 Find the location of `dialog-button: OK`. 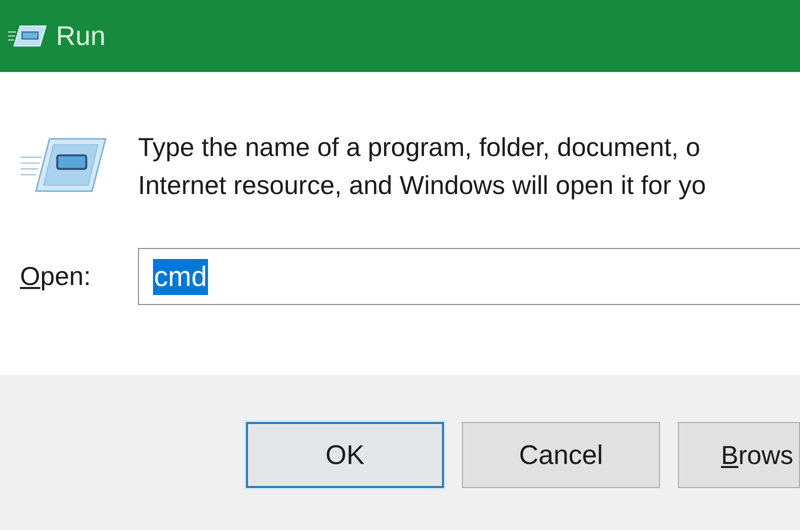

dialog-button: OK is located at coordinates (345, 455).